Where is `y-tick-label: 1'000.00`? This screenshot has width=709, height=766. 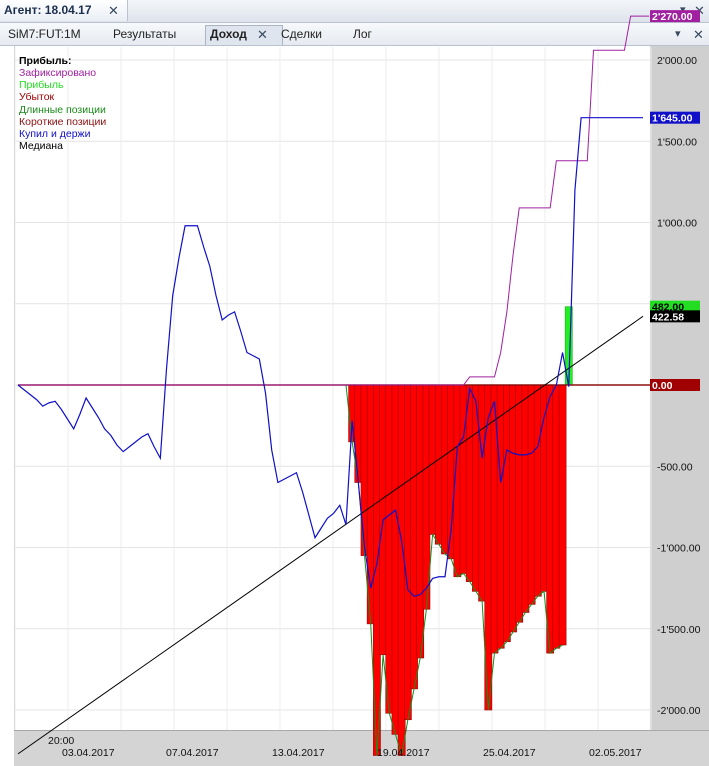
y-tick-label: 1'000.00 is located at coordinates (677, 224).